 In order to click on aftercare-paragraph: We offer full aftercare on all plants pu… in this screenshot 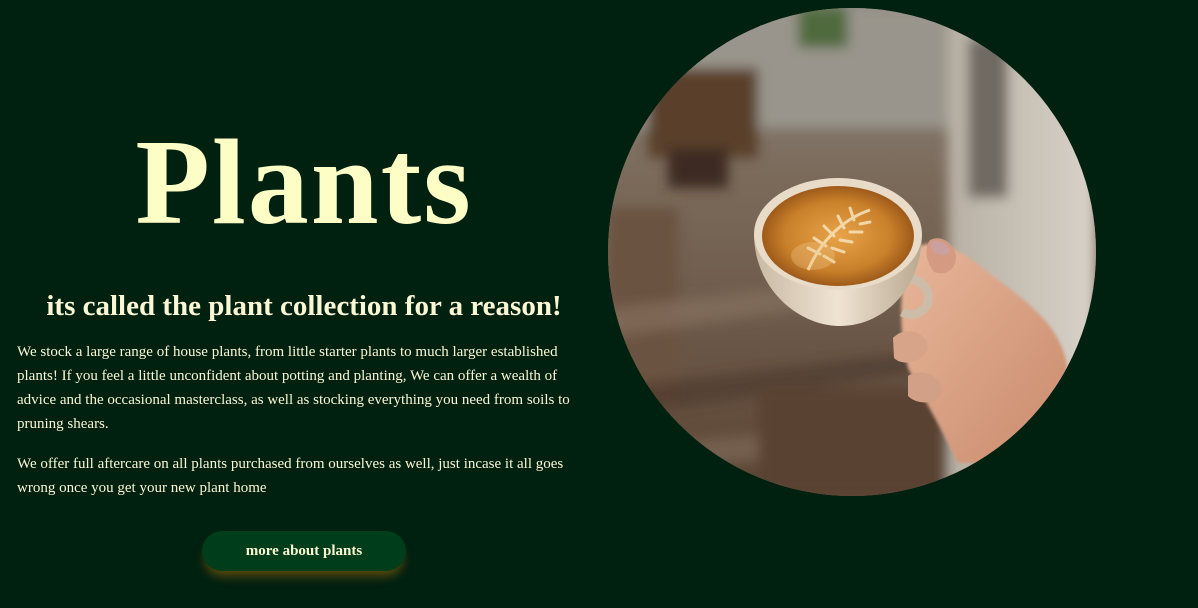, I will do `click(290, 476)`.